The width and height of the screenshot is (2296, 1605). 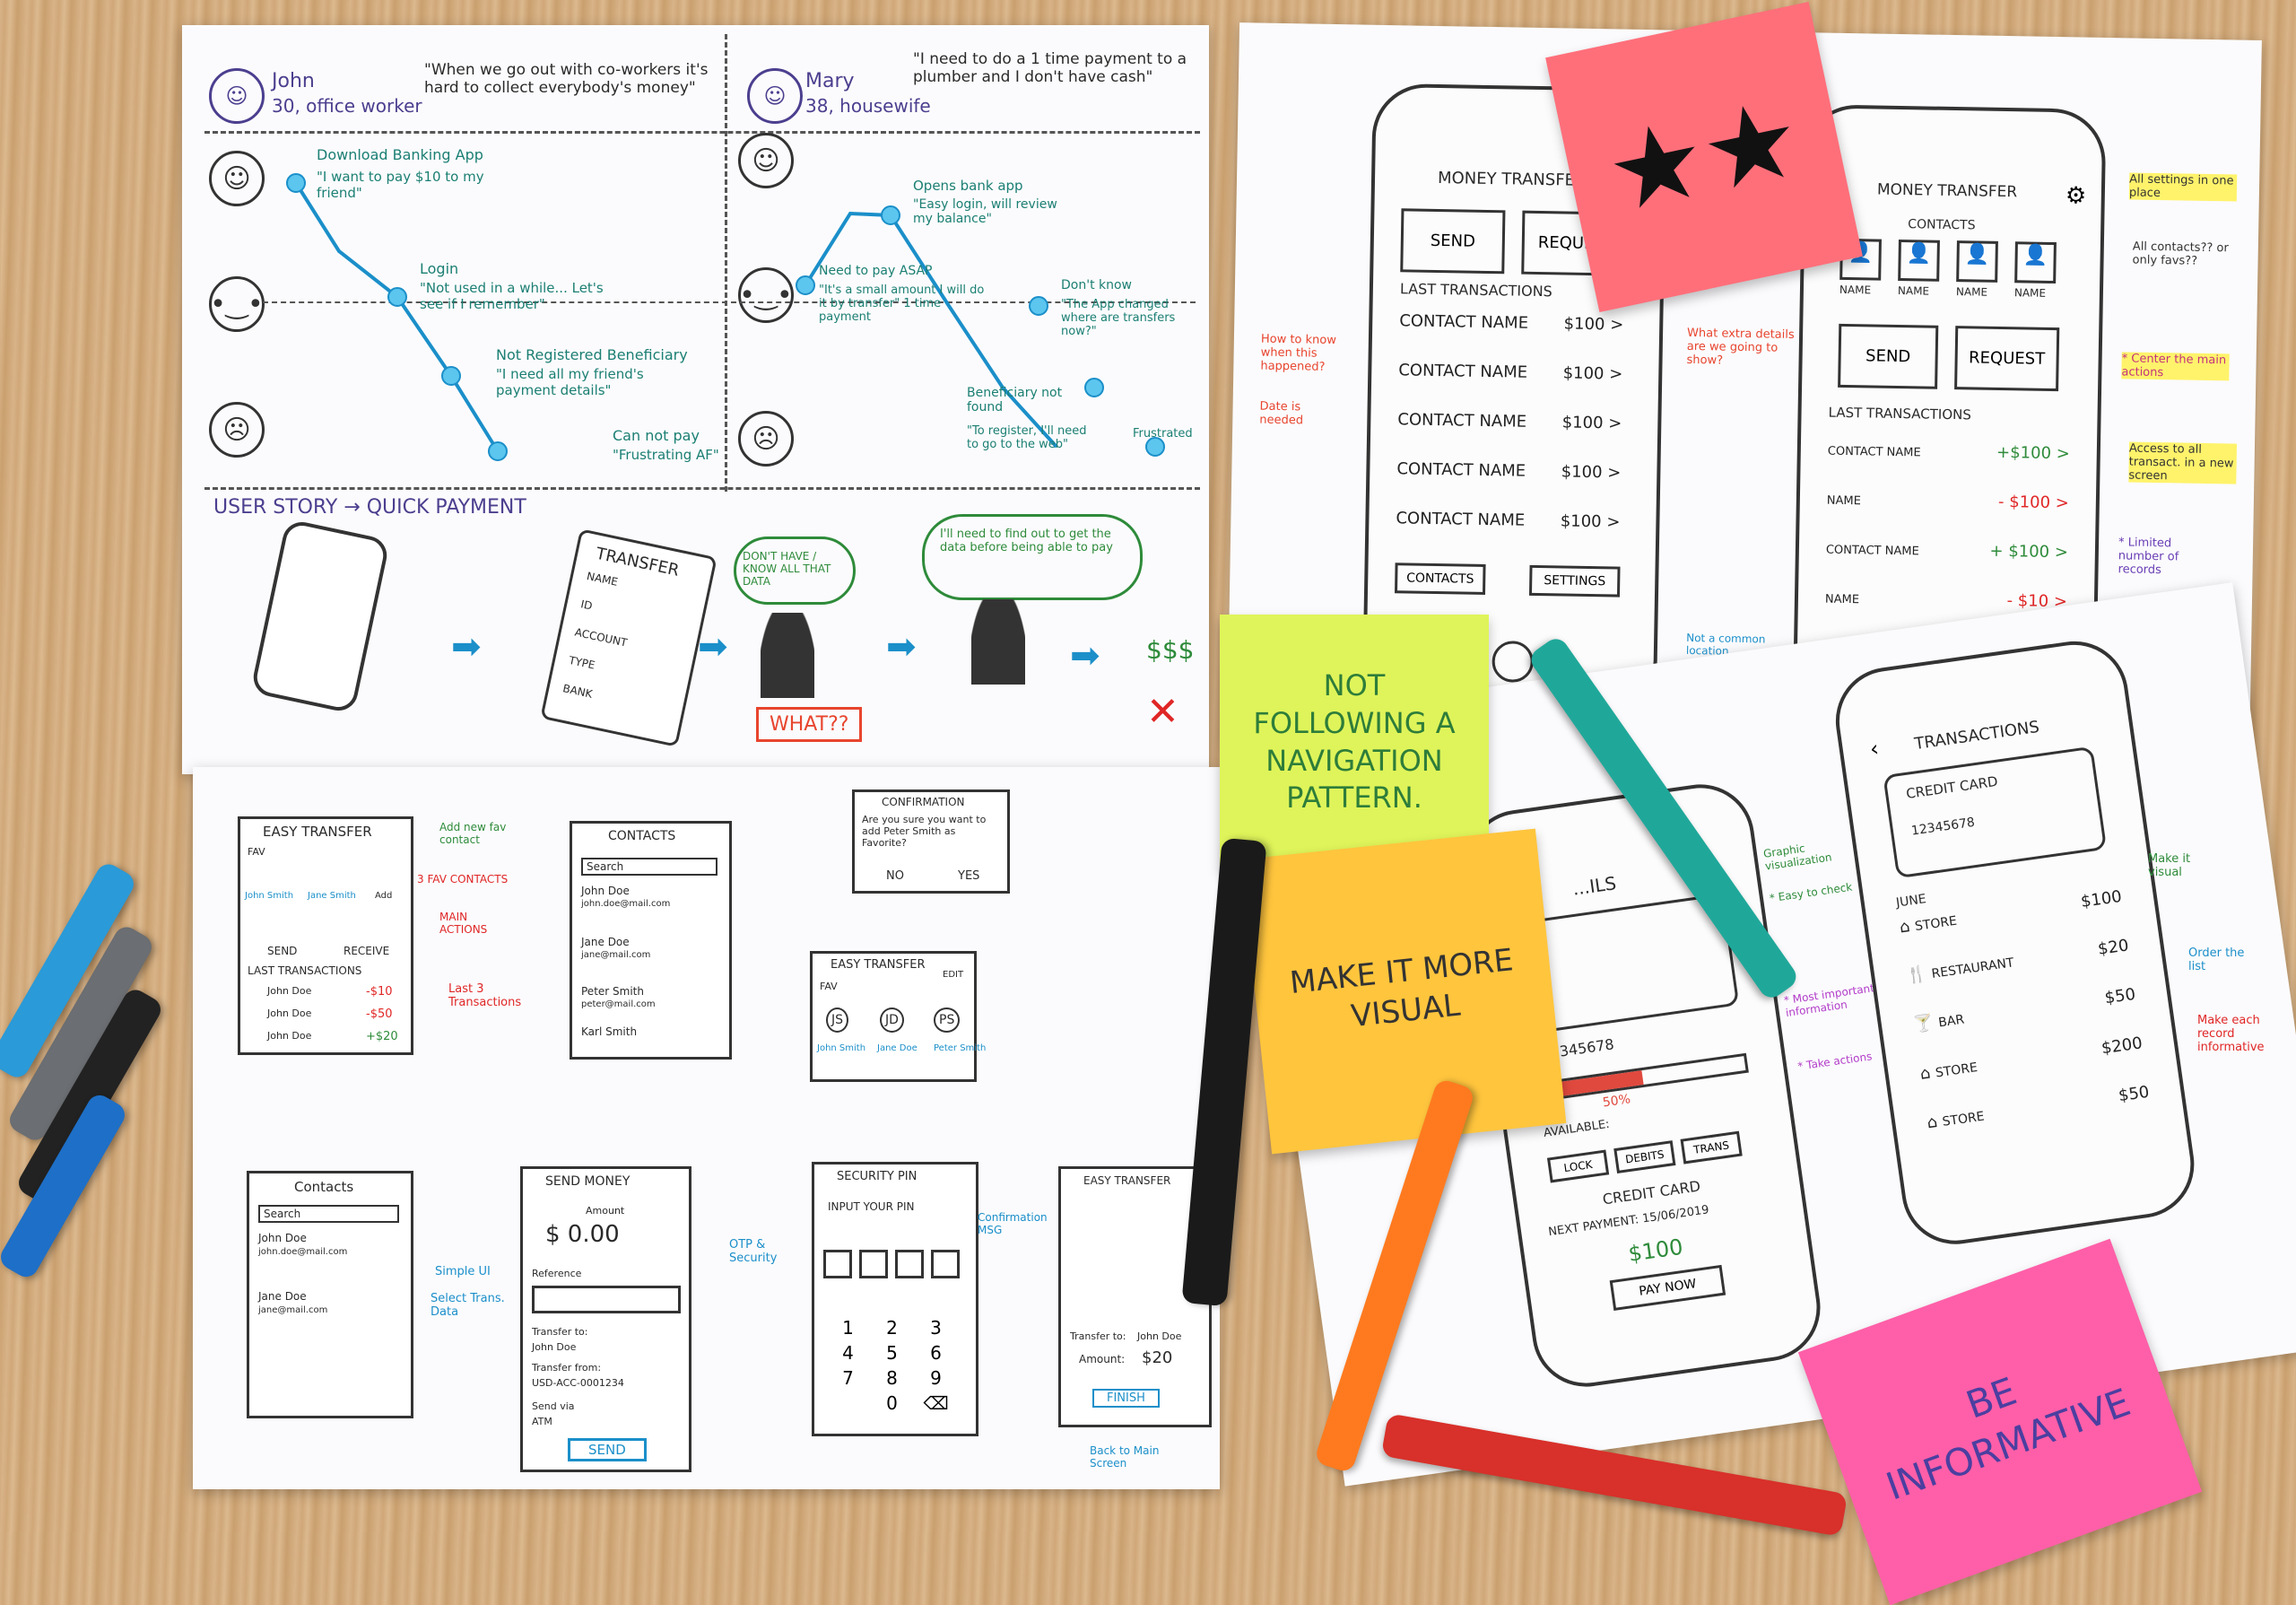 I want to click on keypad-key: 4, so click(x=848, y=1353).